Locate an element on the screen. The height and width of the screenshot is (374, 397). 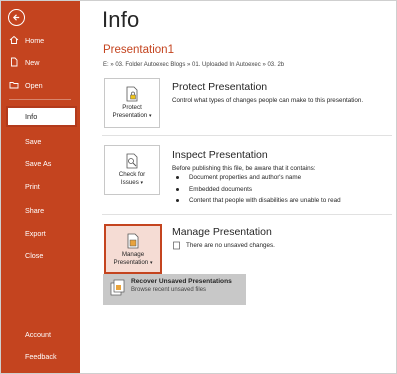
manage-presentation-button: Manage Presentation ▾ is located at coordinates (133, 249).